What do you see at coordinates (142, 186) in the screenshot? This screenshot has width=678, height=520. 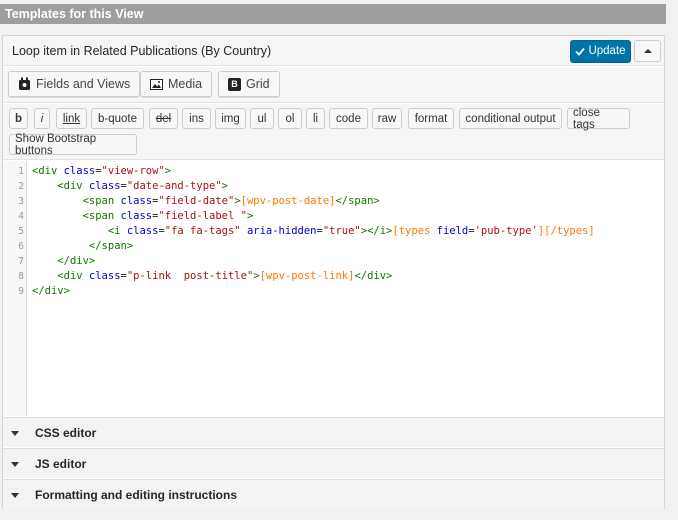 I see `code-line: <div class="date-and-type">` at bounding box center [142, 186].